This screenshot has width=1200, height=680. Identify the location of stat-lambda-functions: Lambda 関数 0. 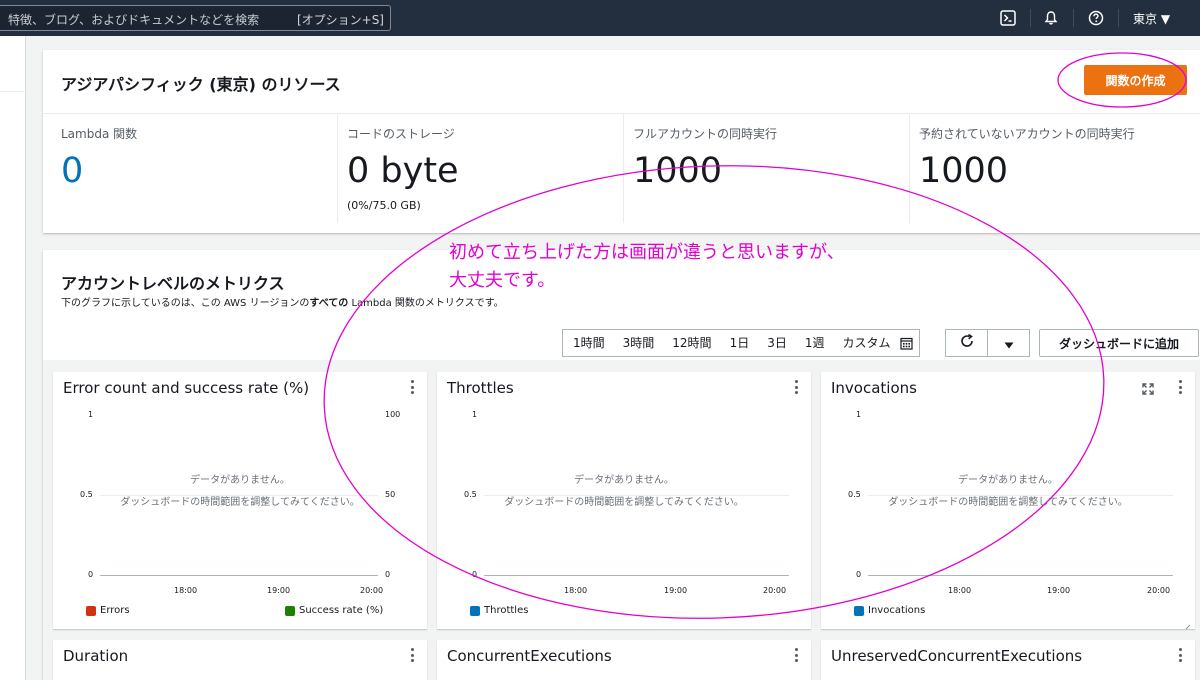
(196, 168).